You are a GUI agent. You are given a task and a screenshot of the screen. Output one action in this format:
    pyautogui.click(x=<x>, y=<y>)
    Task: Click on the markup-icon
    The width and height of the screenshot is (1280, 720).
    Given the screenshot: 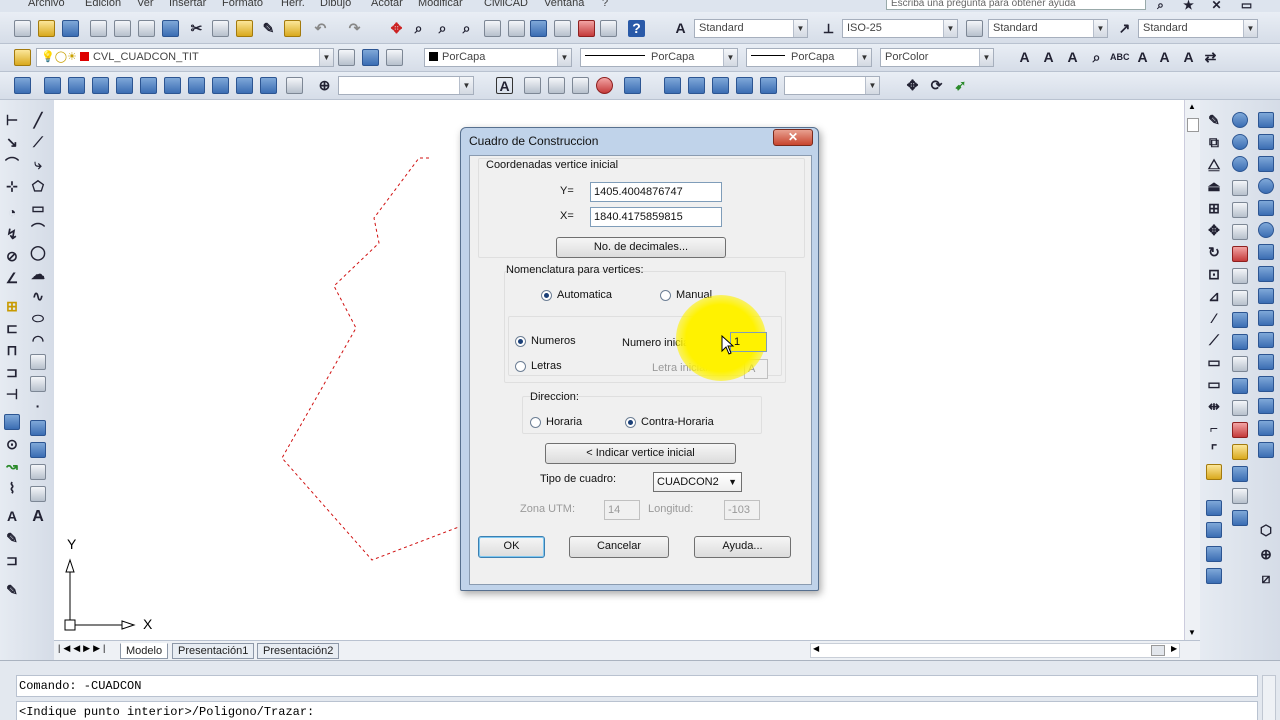 What is the action you would take?
    pyautogui.click(x=586, y=28)
    